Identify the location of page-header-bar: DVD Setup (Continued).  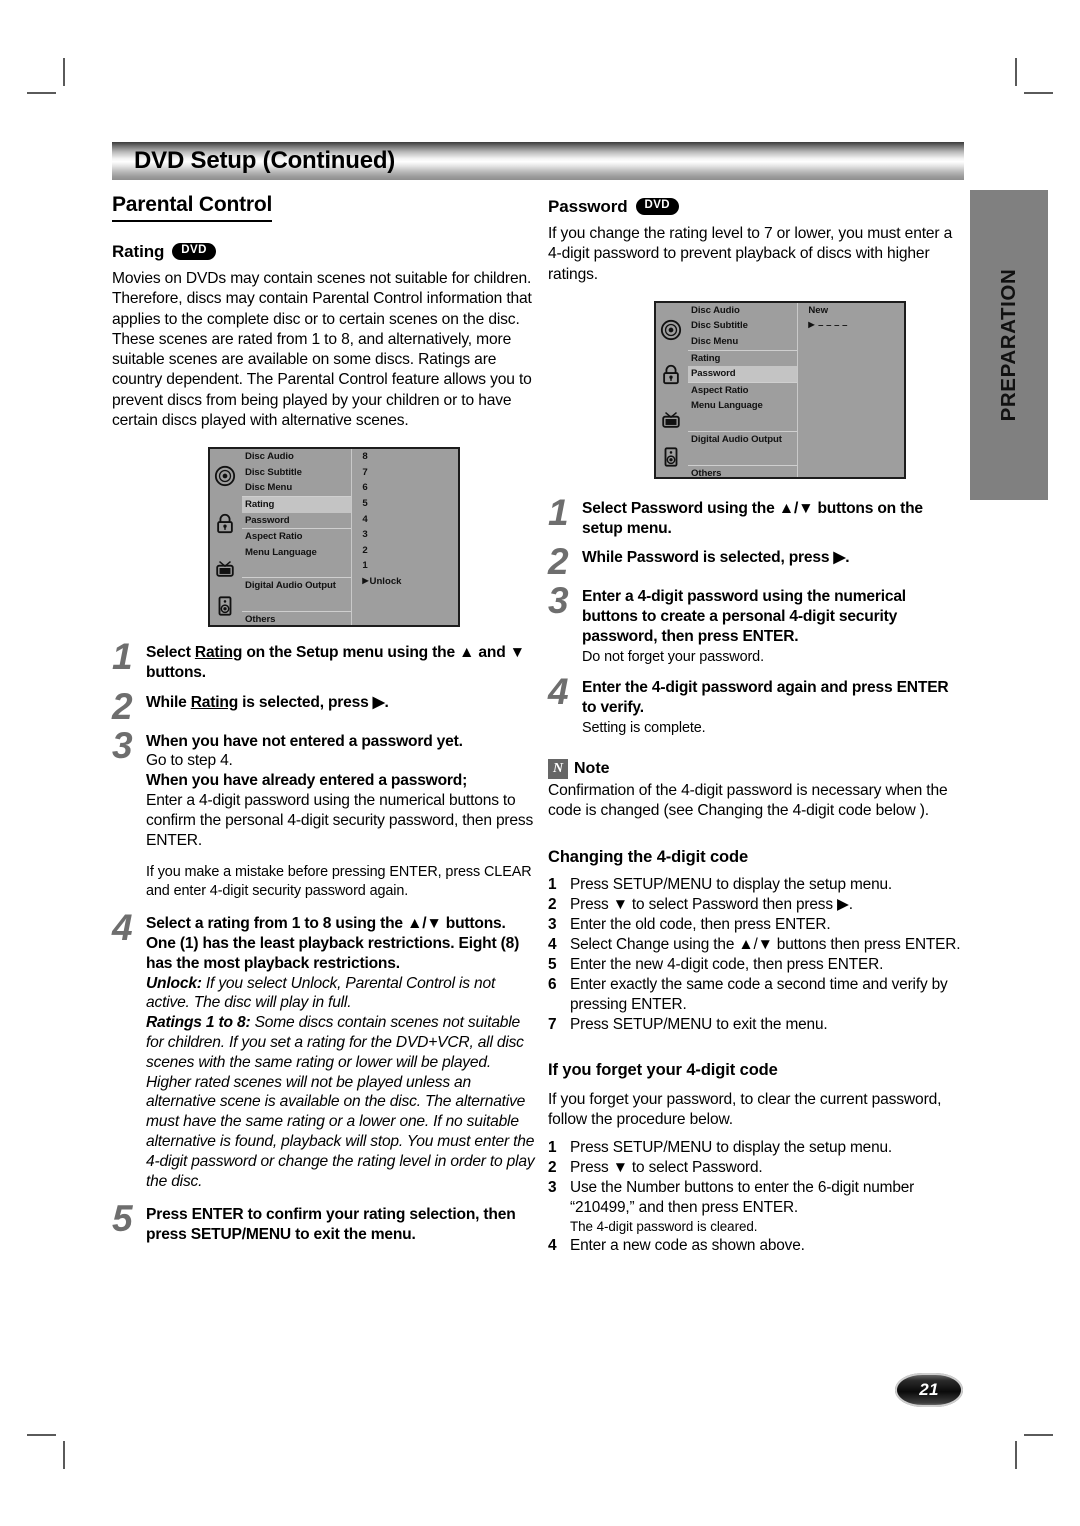
(538, 161).